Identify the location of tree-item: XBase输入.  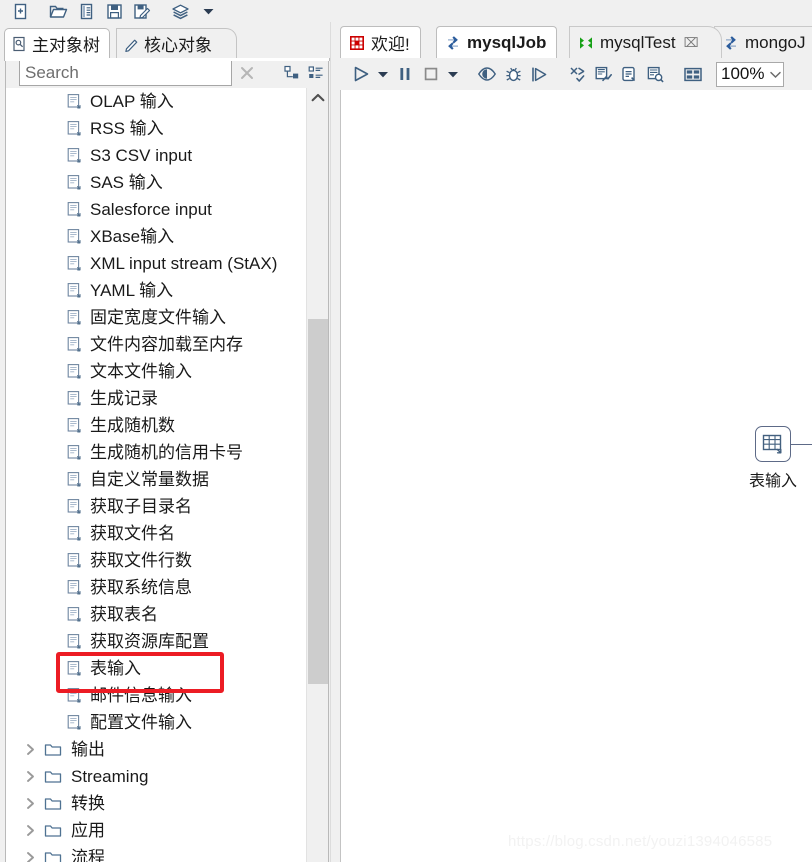
(156, 236).